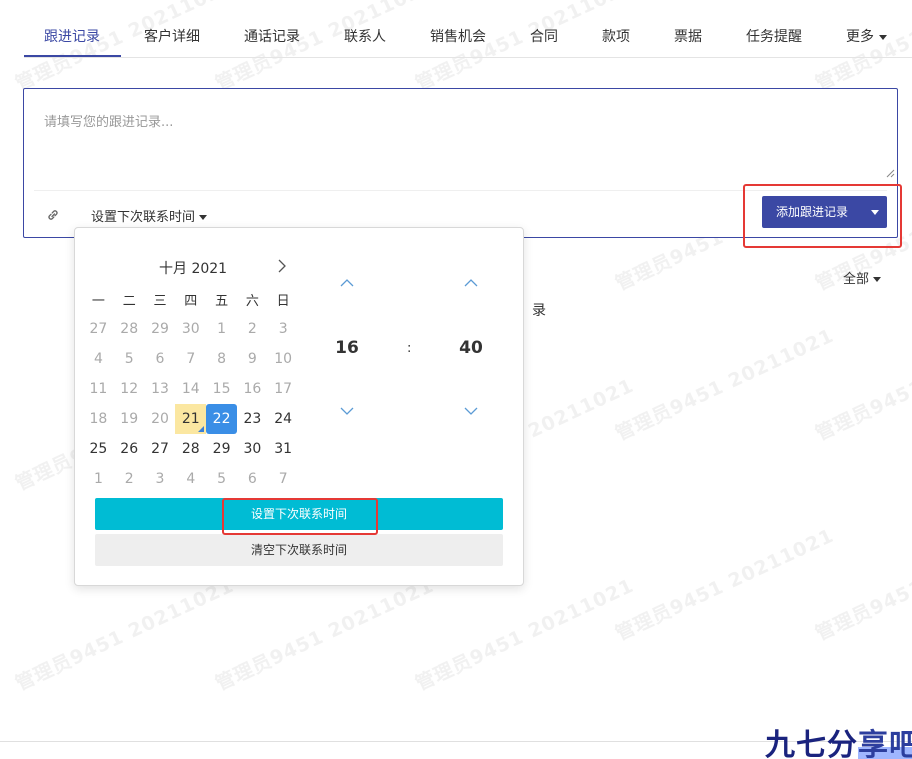 The image size is (912, 759). Describe the element at coordinates (191, 419) in the screenshot. I see `calendar-day-today: 21` at that location.